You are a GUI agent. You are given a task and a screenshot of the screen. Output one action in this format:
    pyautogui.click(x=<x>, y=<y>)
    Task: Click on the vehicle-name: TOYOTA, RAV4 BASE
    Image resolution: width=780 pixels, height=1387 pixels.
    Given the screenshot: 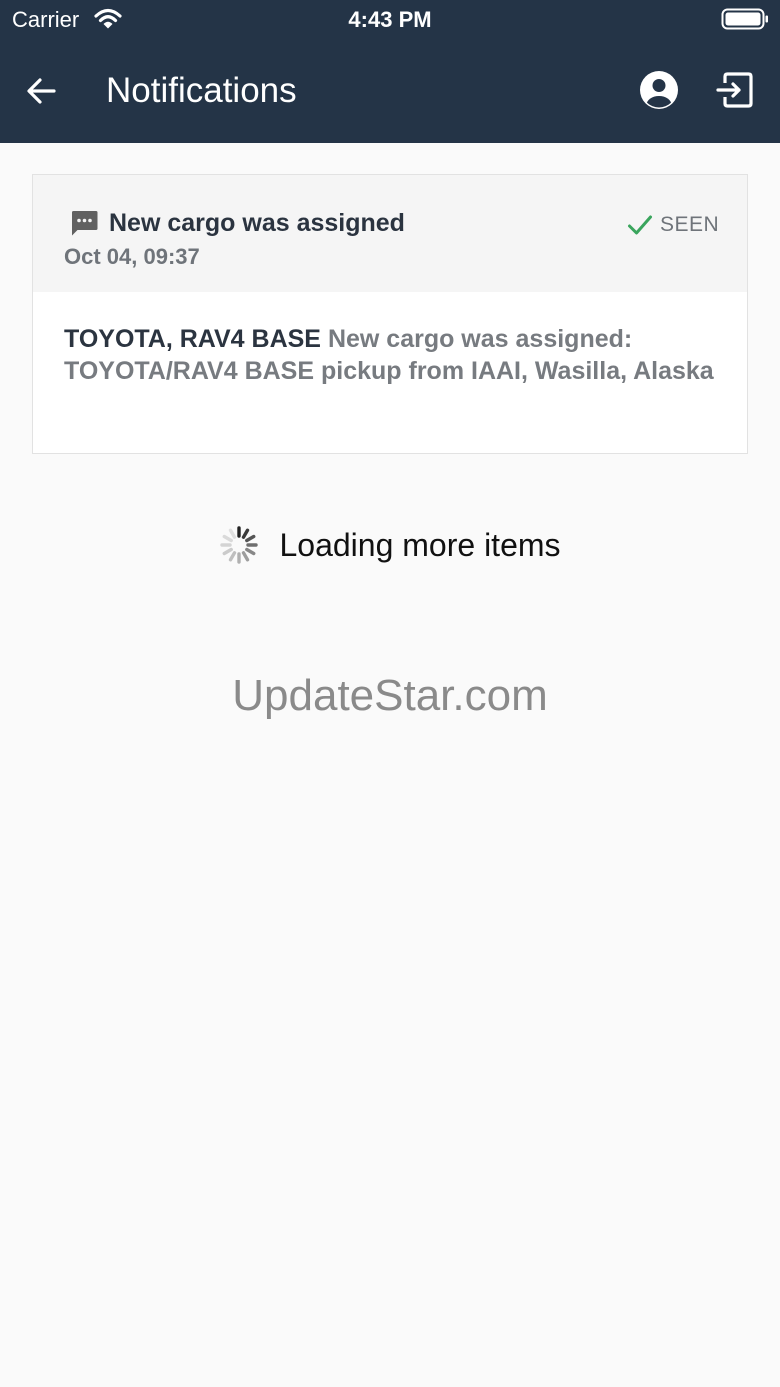 What is the action you would take?
    pyautogui.click(x=192, y=339)
    